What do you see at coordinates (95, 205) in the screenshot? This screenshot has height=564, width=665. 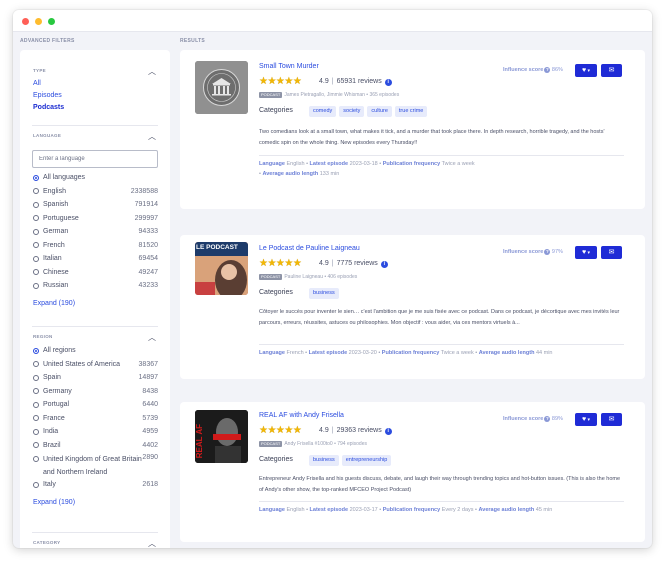 I see `language-option-spanish: Spanish 791914` at bounding box center [95, 205].